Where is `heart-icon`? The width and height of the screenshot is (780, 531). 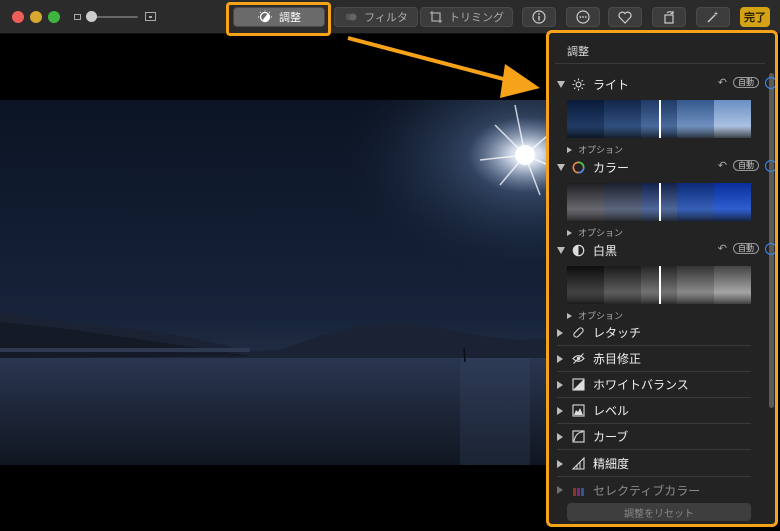
heart-icon is located at coordinates (625, 17).